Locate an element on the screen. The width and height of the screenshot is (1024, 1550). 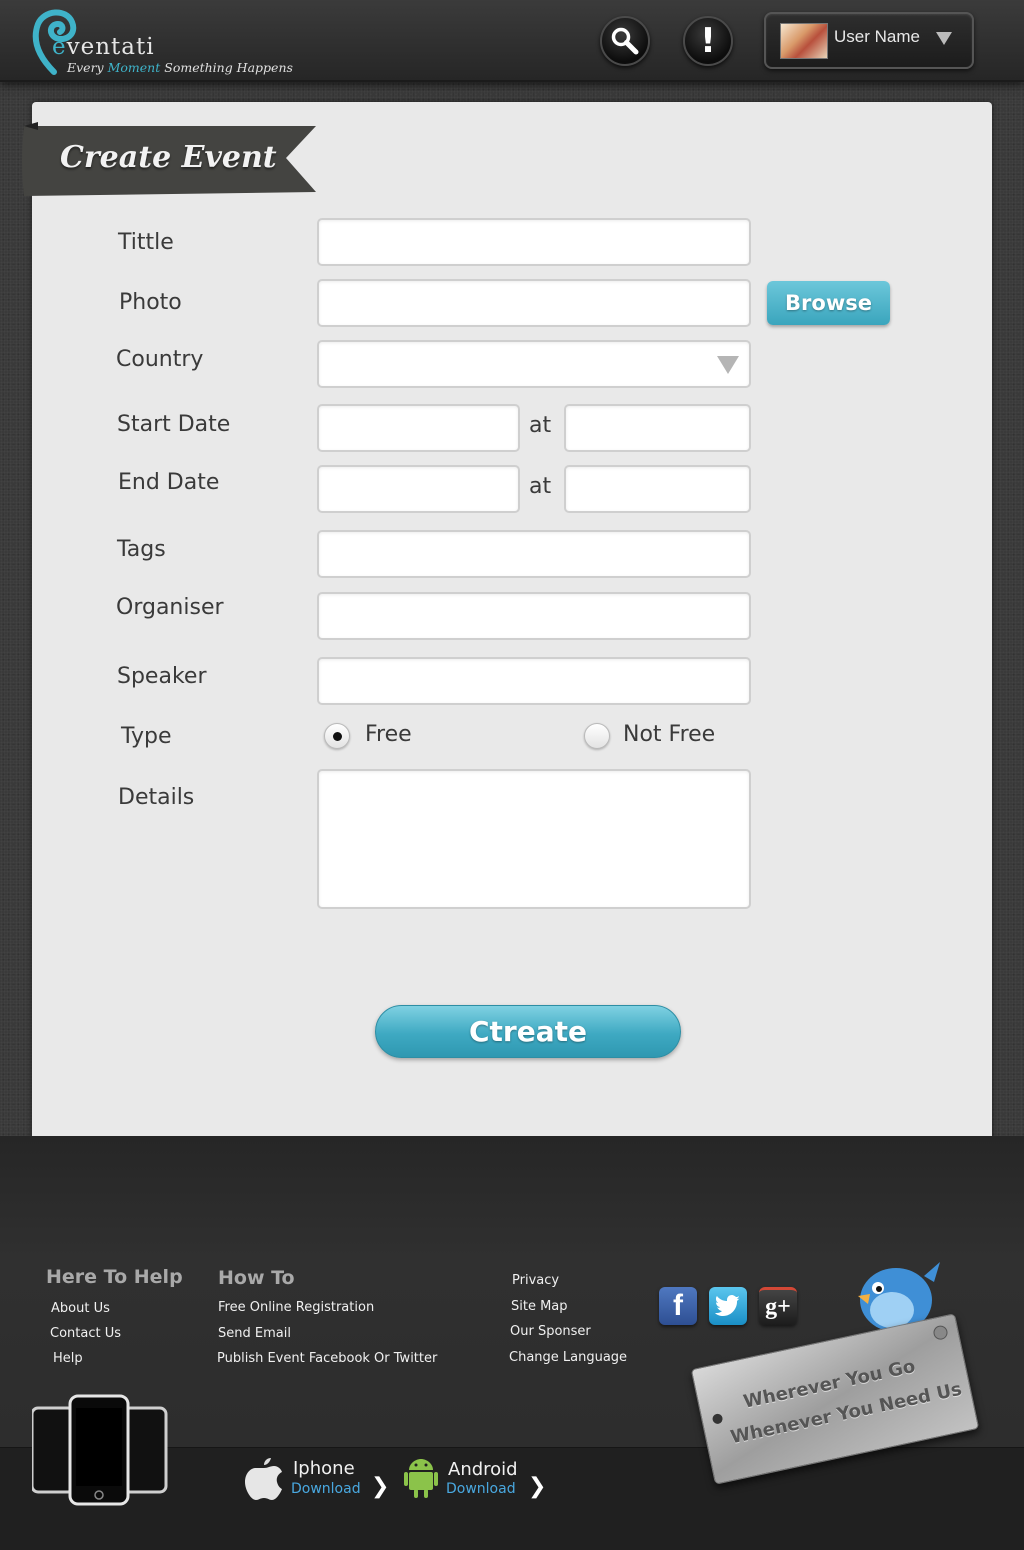
footer-link-help: Help is located at coordinates (68, 1358).